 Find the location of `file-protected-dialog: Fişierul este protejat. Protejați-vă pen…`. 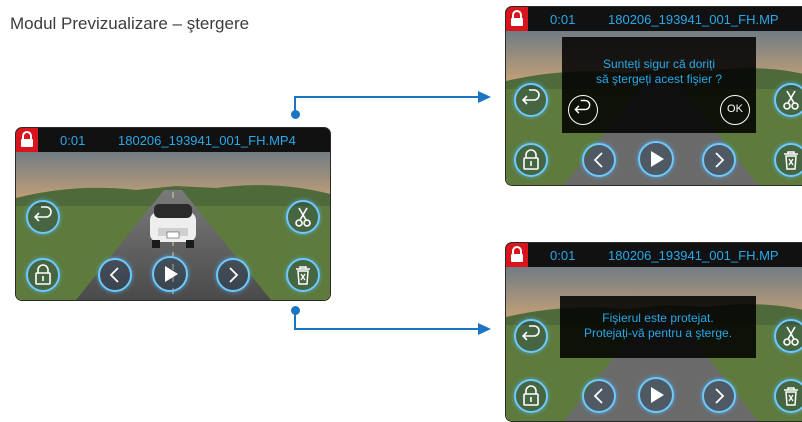

file-protected-dialog: Fişierul este protejat. Protejați-vă pen… is located at coordinates (658, 327).